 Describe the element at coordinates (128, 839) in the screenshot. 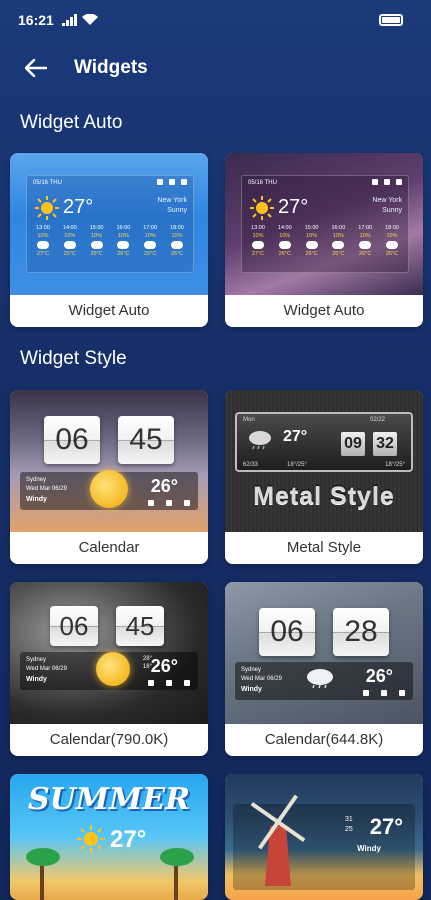

I see `summer-temp: 27°` at that location.